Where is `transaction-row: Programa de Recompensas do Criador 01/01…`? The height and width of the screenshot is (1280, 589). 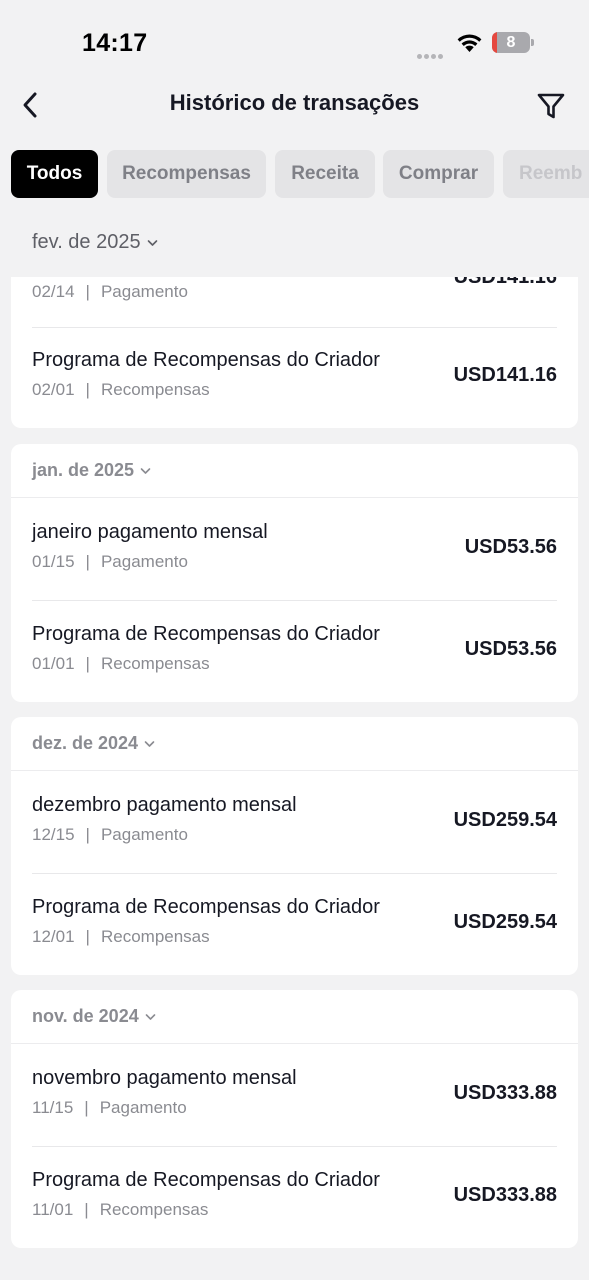 transaction-row: Programa de Recompensas do Criador 01/01… is located at coordinates (294, 651).